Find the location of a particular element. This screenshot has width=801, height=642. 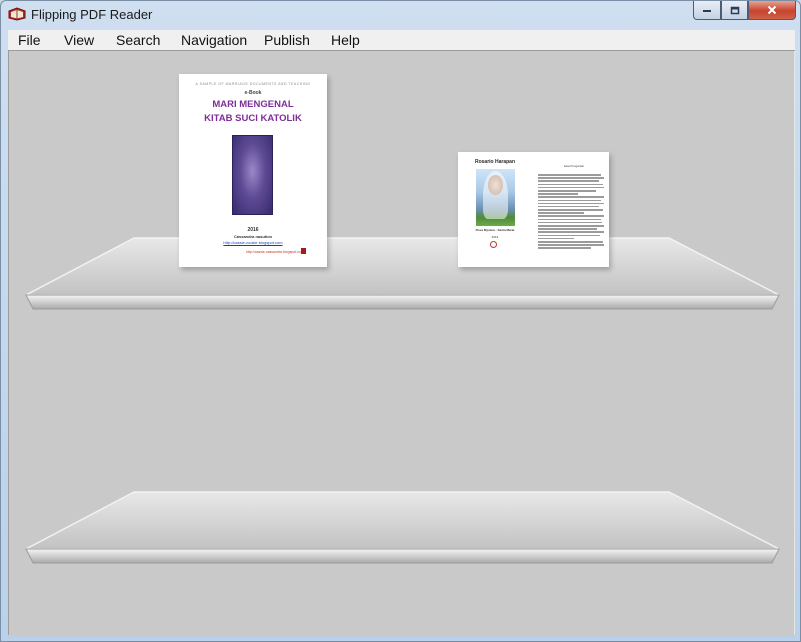

window-bottom-border is located at coordinates (401, 636).